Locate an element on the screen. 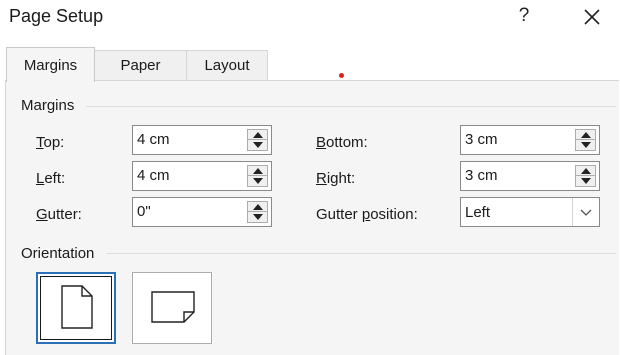  gutter-position-select: Left is located at coordinates (530, 212).